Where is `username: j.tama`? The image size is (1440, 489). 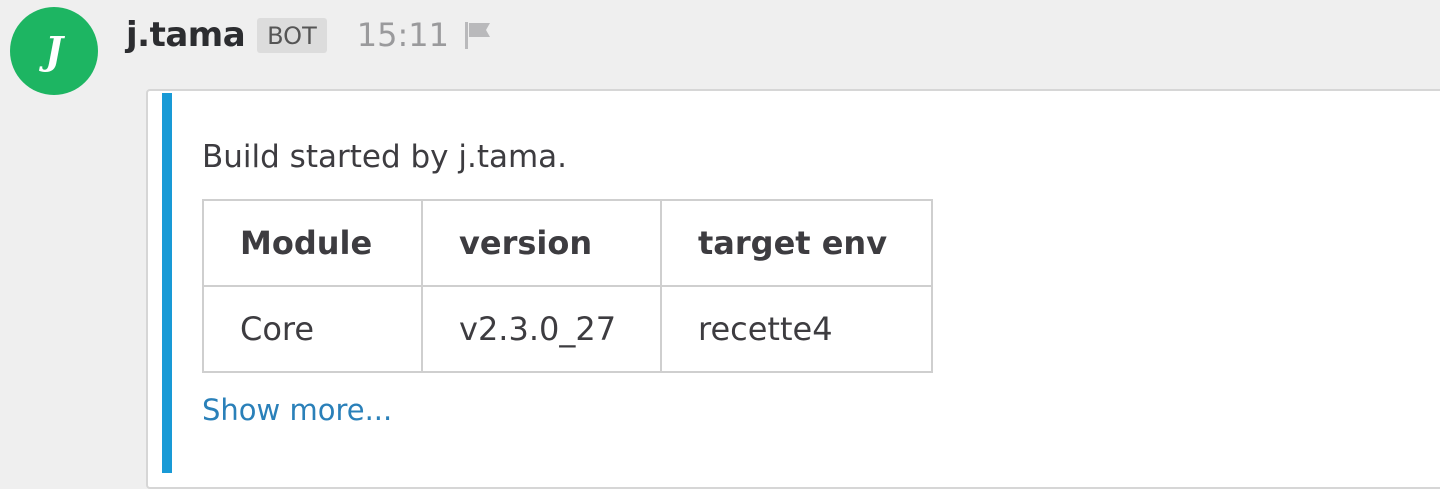 username: j.tama is located at coordinates (186, 35).